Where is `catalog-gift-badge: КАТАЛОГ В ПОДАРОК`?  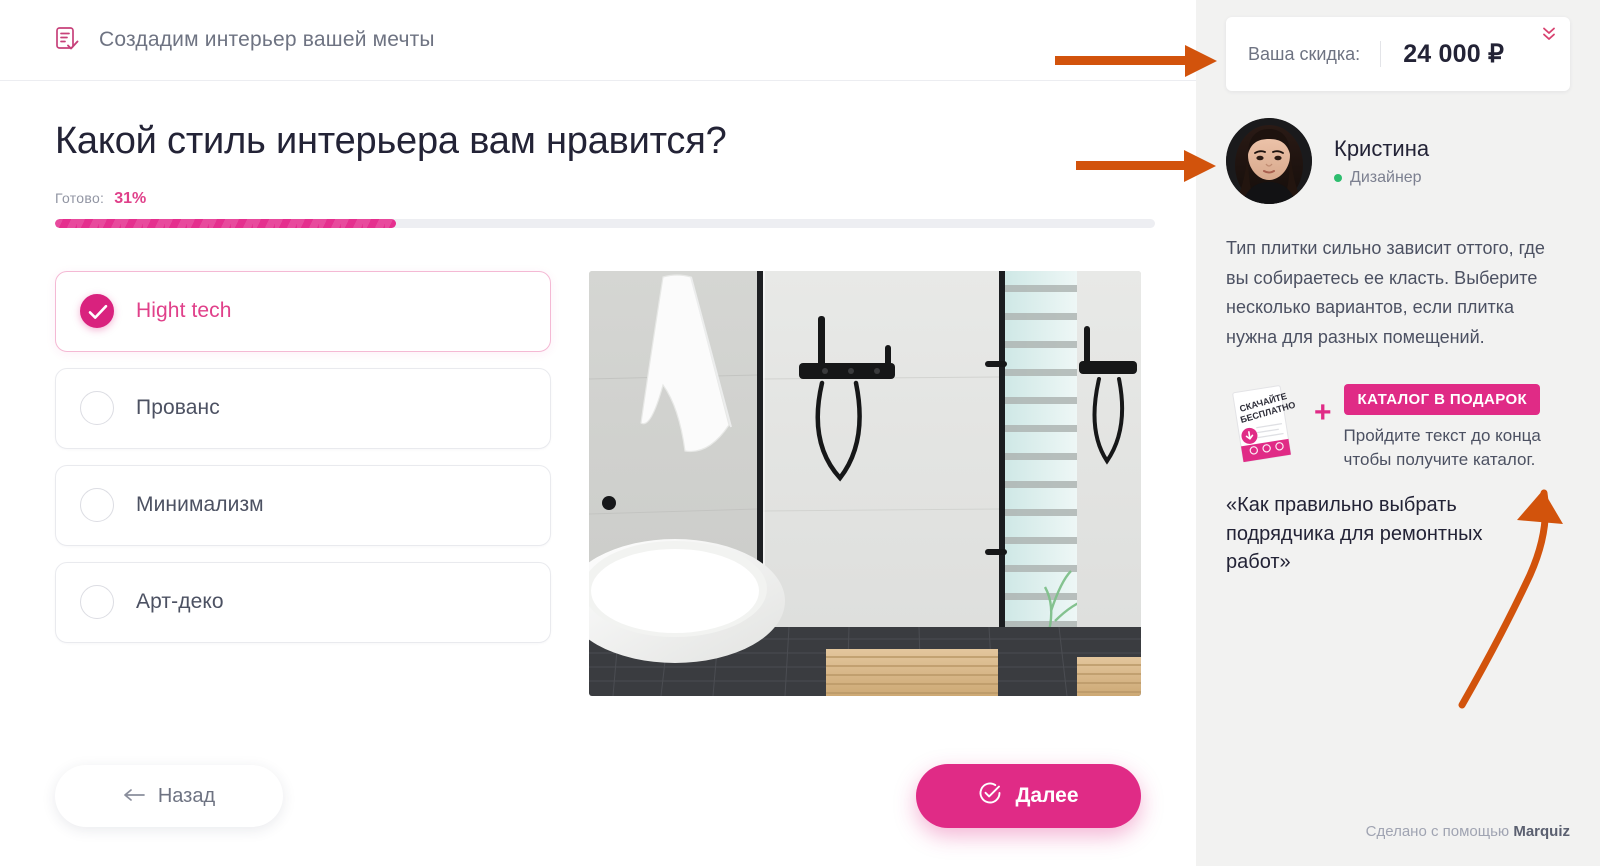
catalog-gift-badge: КАТАЛОГ В ПОДАРОК is located at coordinates (1442, 400).